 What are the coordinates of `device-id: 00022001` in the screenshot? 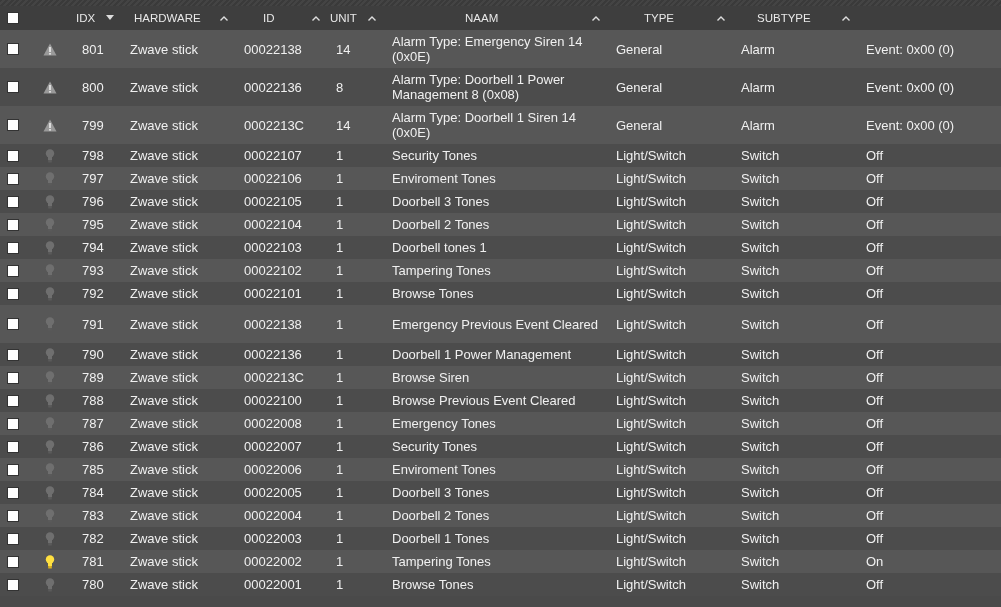 It's located at (273, 584).